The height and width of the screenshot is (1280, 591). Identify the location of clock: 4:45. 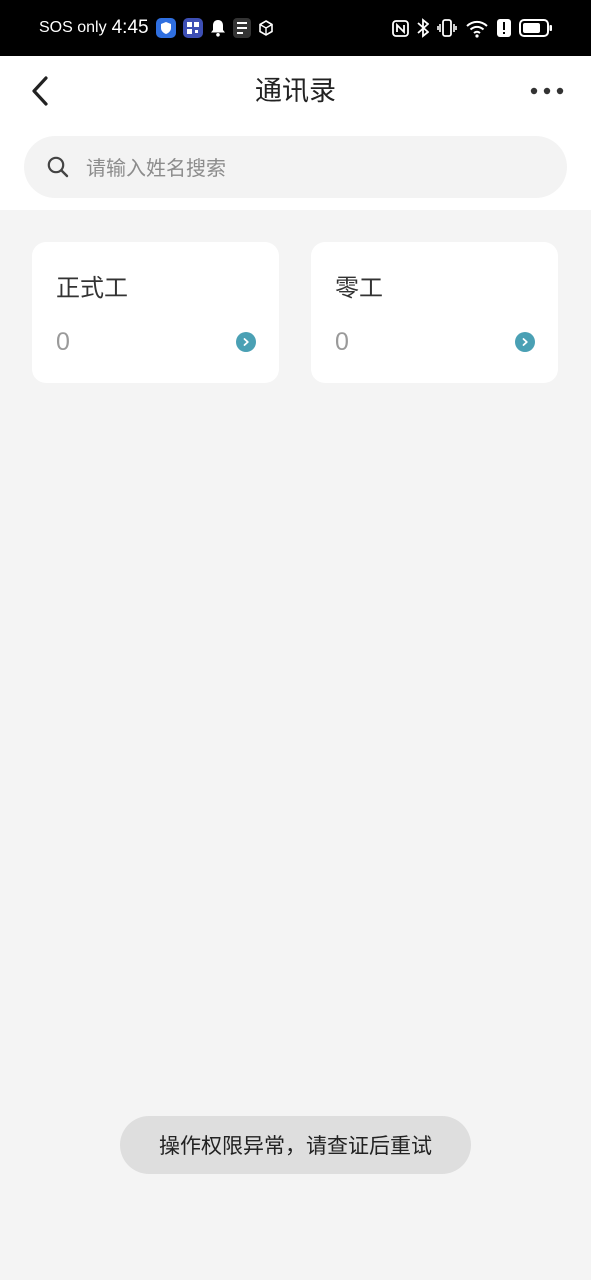
(130, 27).